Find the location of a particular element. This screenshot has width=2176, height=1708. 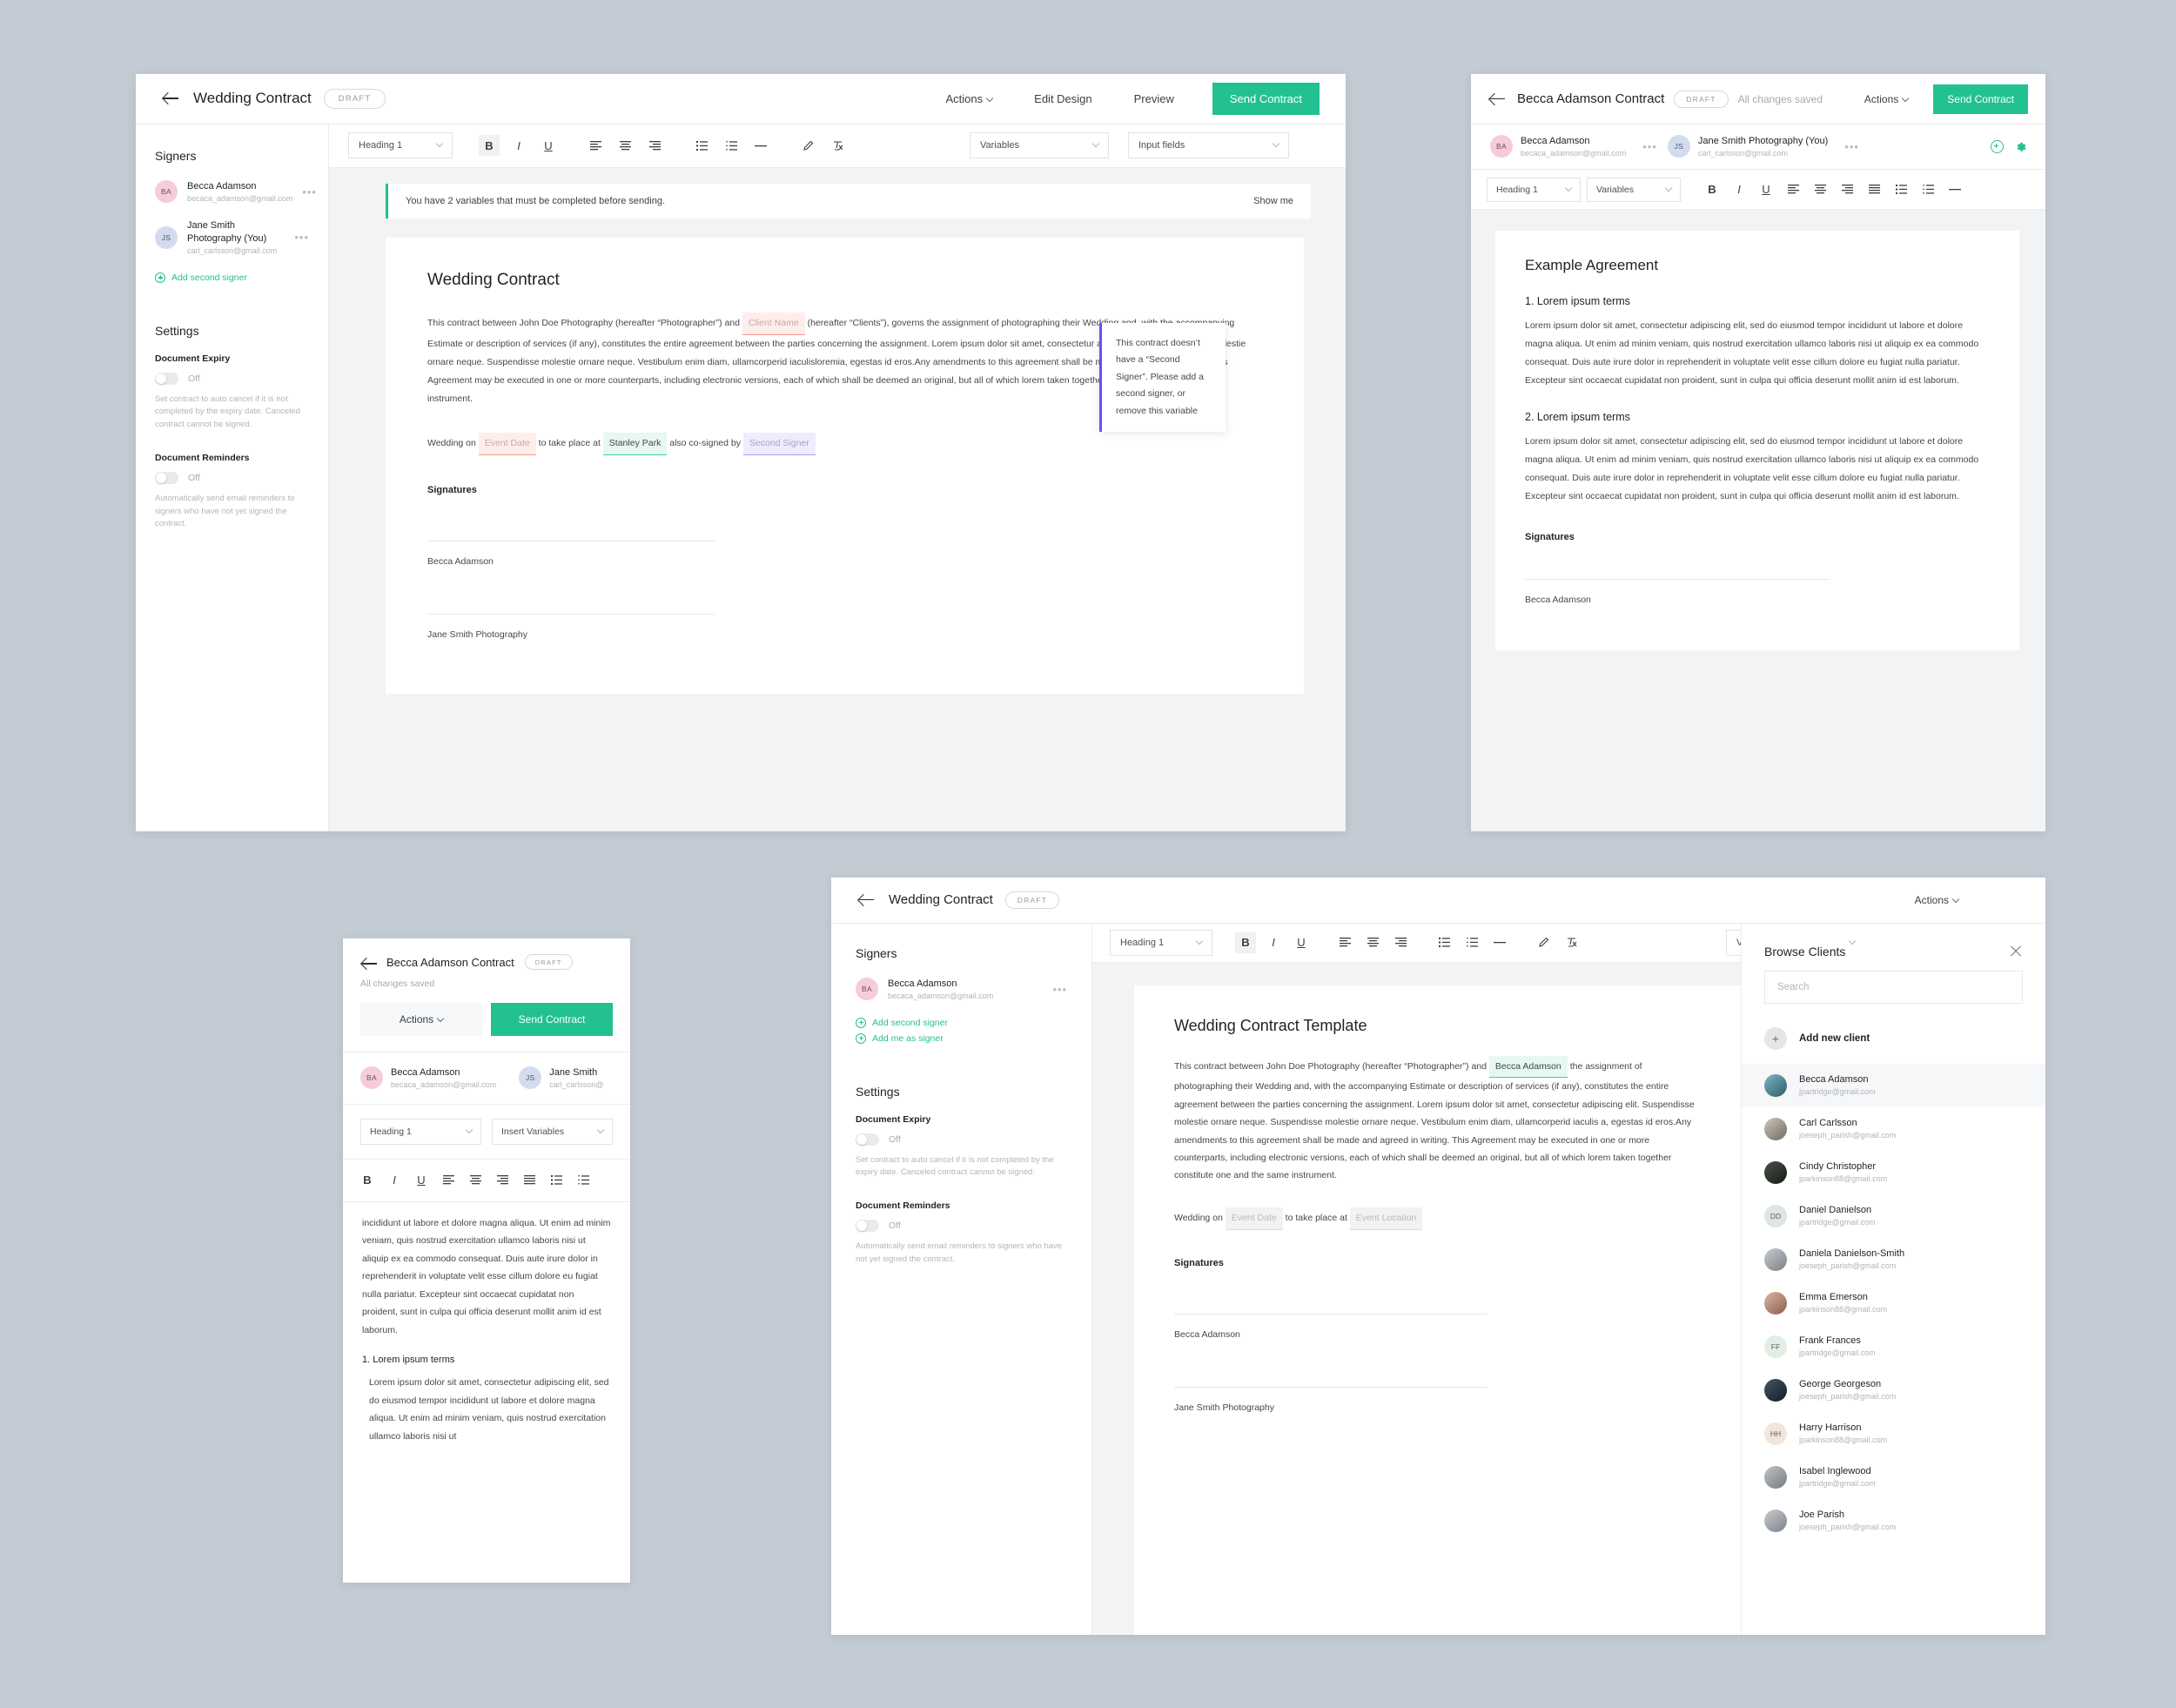

search-input: Search is located at coordinates (1893, 987).